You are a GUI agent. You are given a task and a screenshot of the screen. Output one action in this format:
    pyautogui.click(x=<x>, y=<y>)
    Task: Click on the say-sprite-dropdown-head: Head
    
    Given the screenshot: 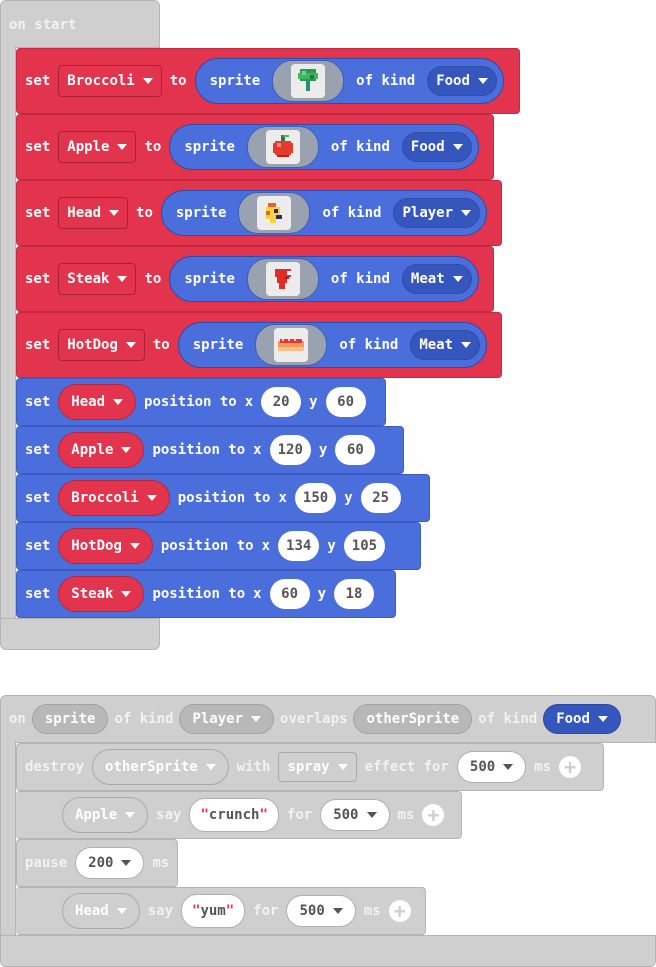 What is the action you would take?
    pyautogui.click(x=101, y=911)
    